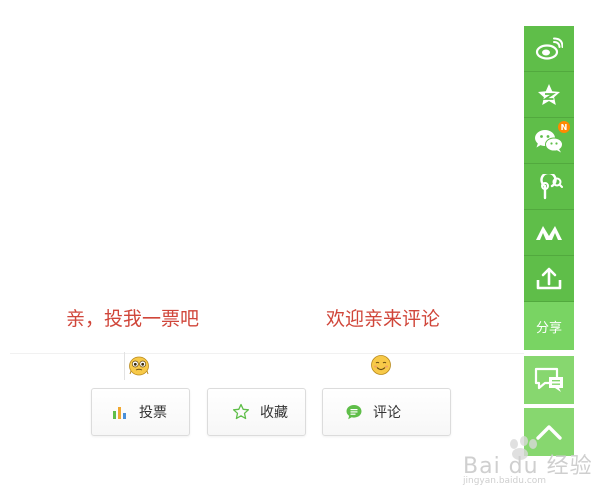  What do you see at coordinates (381, 365) in the screenshot?
I see `smile-face-icon` at bounding box center [381, 365].